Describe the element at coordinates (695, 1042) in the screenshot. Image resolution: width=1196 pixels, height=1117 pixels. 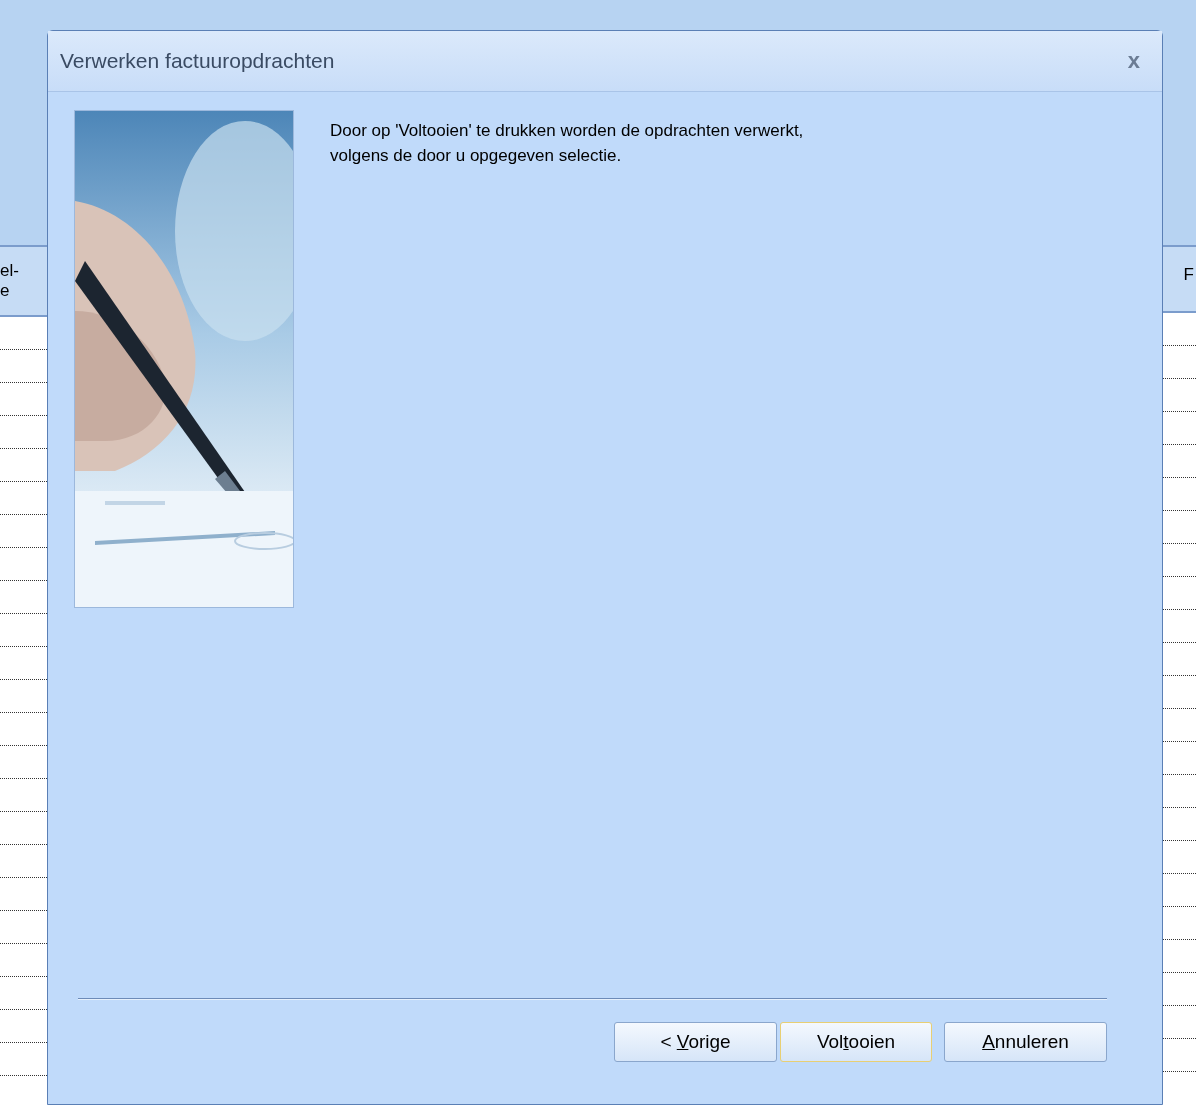
I see `dialog-button: < Vorige` at that location.